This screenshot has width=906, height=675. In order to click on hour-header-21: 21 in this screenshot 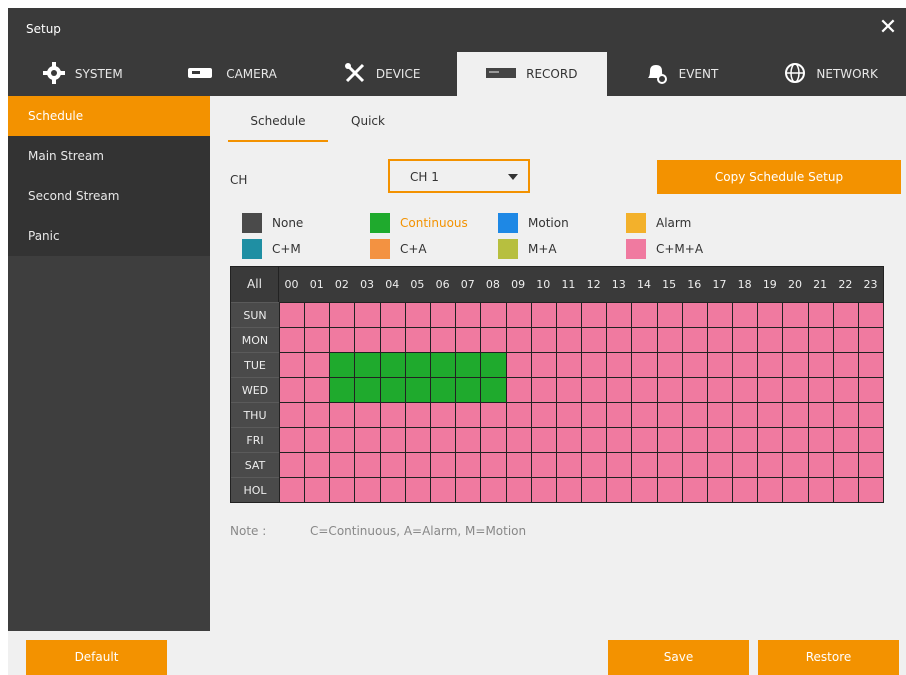, I will do `click(820, 284)`.